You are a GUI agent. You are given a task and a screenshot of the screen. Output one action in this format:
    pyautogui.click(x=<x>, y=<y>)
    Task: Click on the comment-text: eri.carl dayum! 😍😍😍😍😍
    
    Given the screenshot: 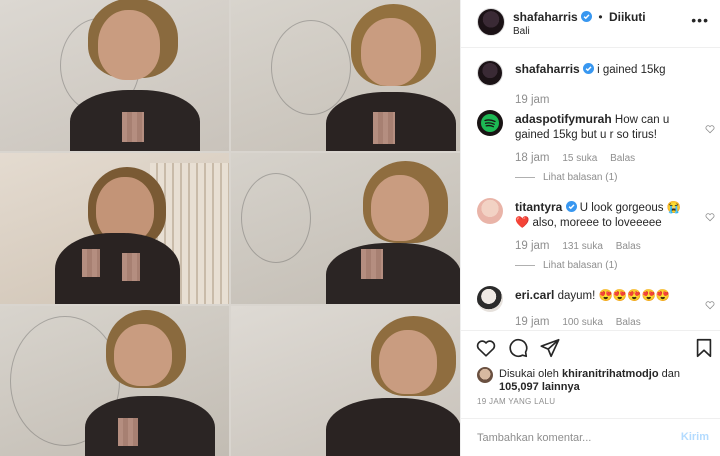 What is the action you would take?
    pyautogui.click(x=605, y=296)
    